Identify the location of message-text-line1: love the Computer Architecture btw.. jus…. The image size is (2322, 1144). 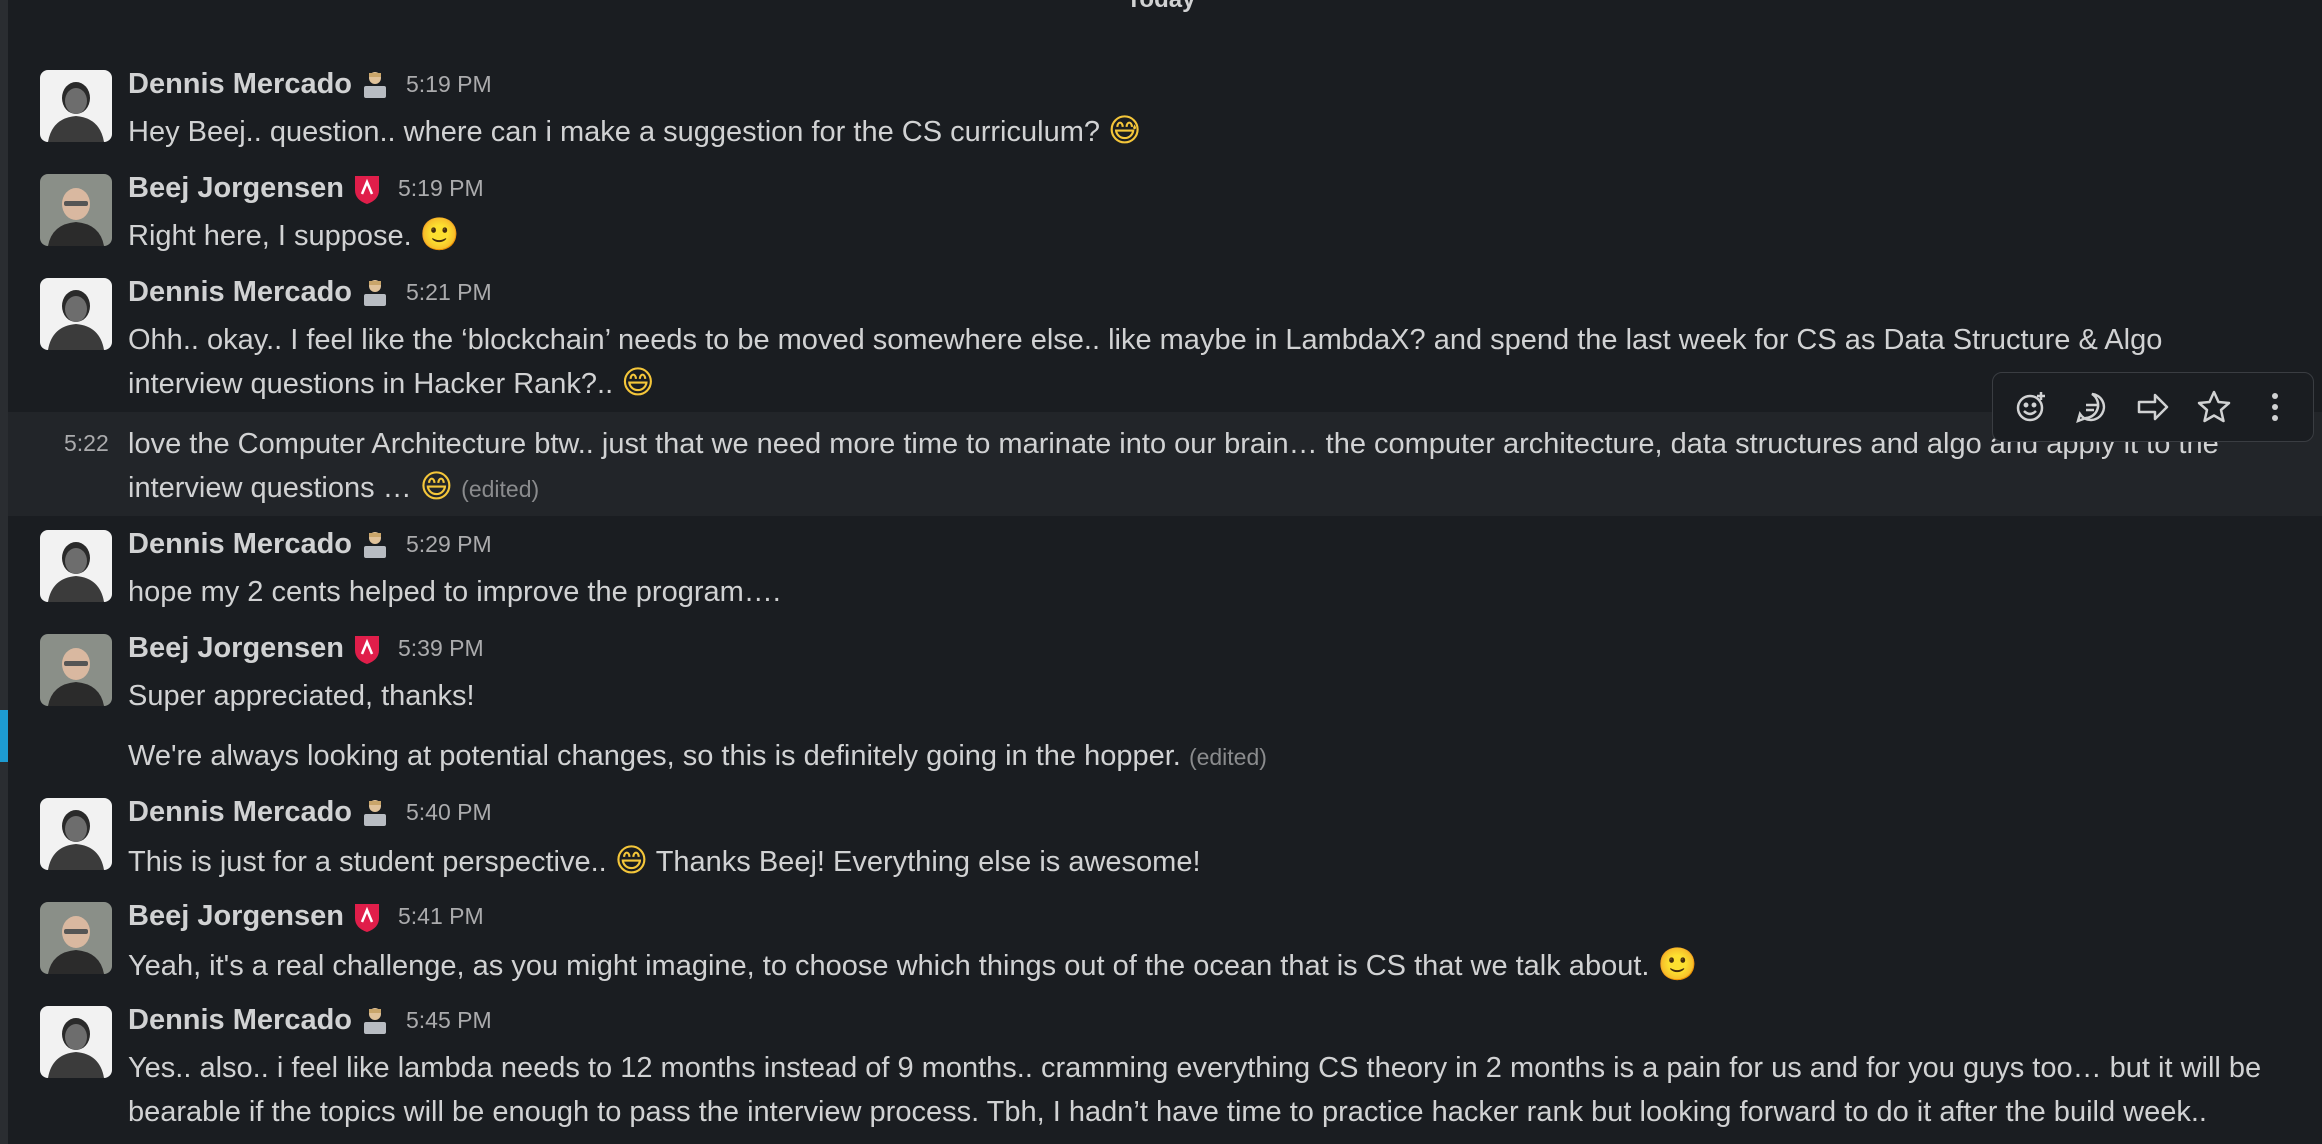
(1173, 444).